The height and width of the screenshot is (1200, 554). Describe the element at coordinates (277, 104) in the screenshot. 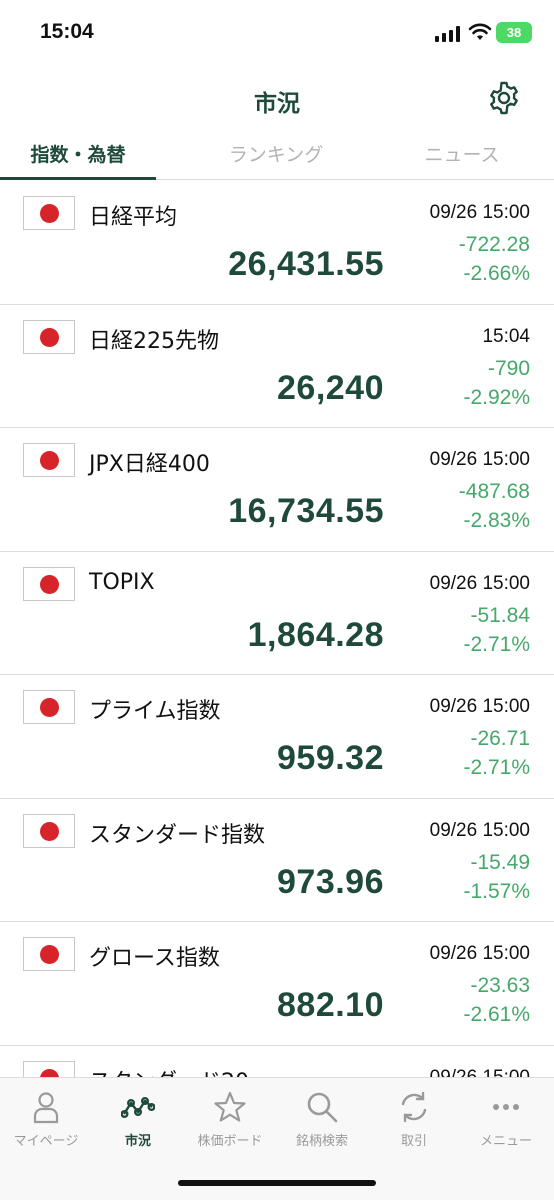

I see `page-title: 市況` at that location.